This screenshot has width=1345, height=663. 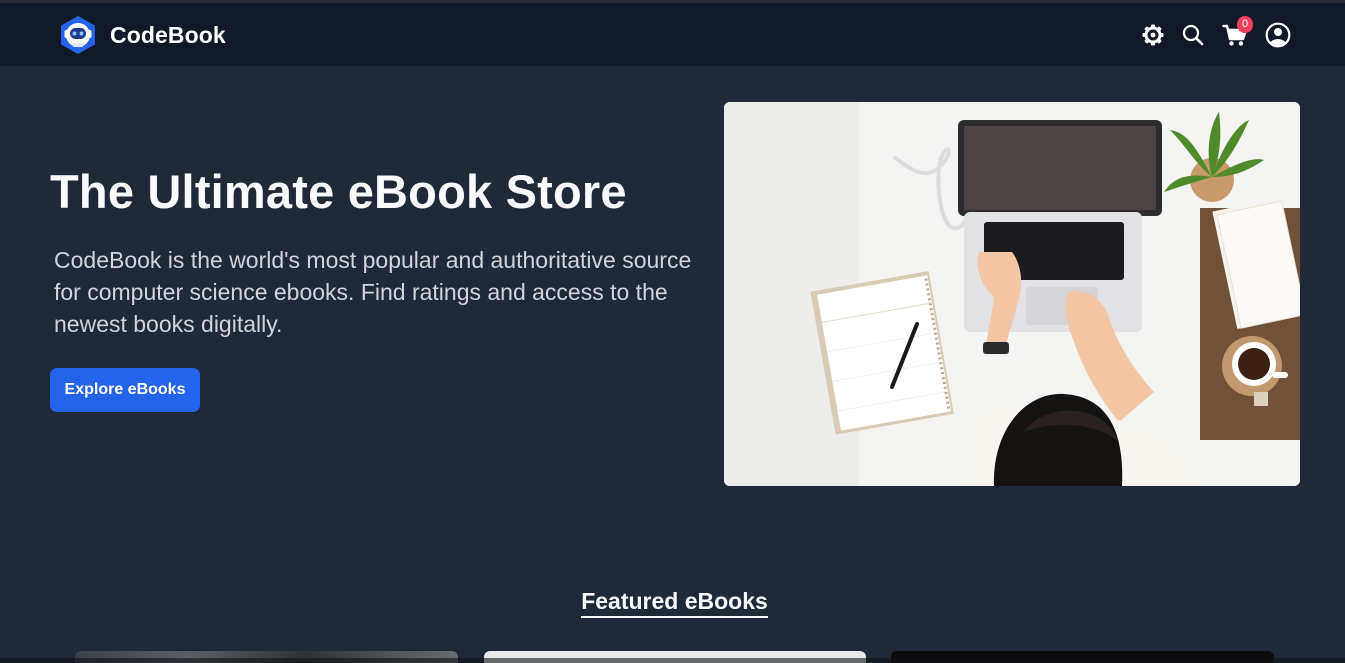 I want to click on hero-title: The Ultimate eBook Store, so click(x=338, y=191).